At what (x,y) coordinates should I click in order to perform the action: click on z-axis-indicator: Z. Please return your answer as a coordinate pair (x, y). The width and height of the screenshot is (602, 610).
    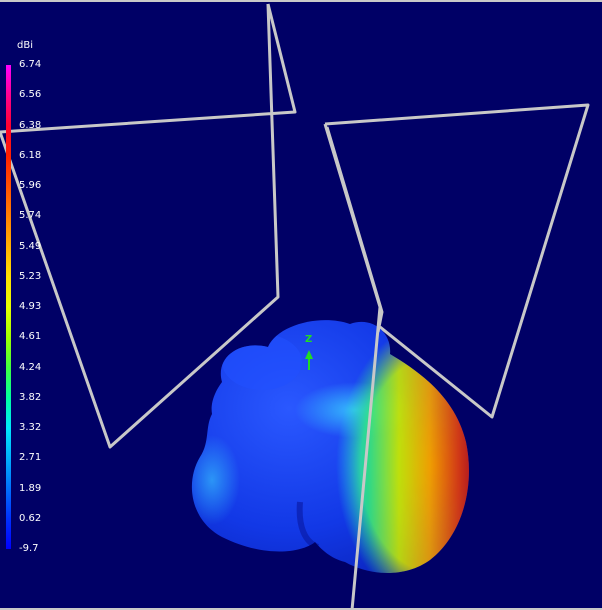
    Looking at the image, I should click on (310, 354).